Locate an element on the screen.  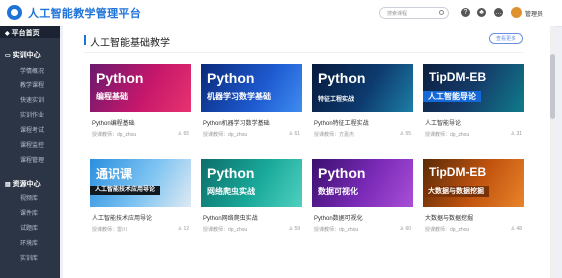
help-icon: ? is located at coordinates (465, 12).